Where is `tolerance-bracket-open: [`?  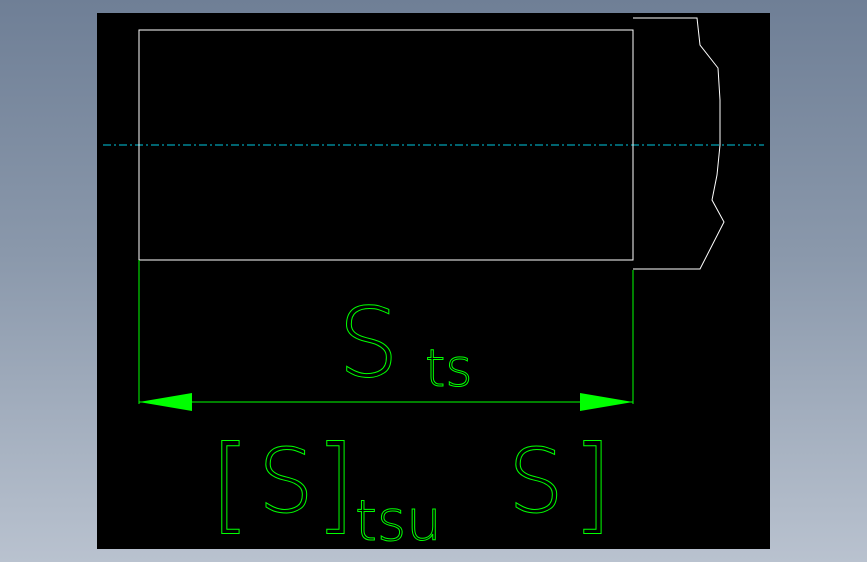
tolerance-bracket-open: [ is located at coordinates (230, 484).